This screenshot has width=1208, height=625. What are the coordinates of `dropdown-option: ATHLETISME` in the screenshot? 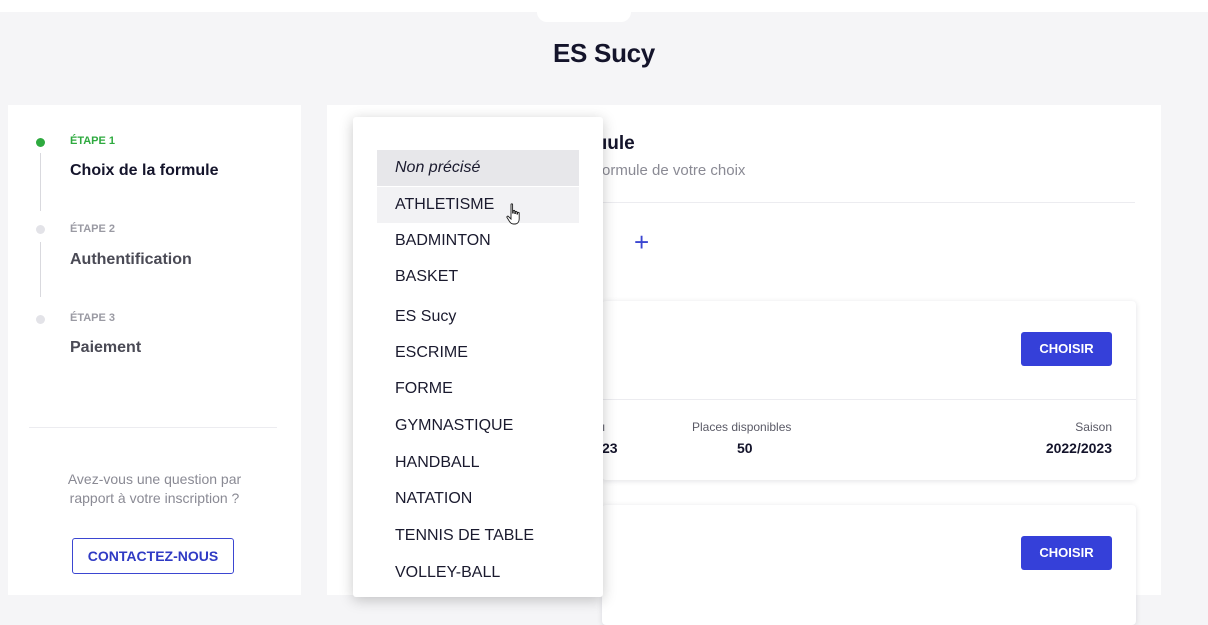 It's located at (478, 205).